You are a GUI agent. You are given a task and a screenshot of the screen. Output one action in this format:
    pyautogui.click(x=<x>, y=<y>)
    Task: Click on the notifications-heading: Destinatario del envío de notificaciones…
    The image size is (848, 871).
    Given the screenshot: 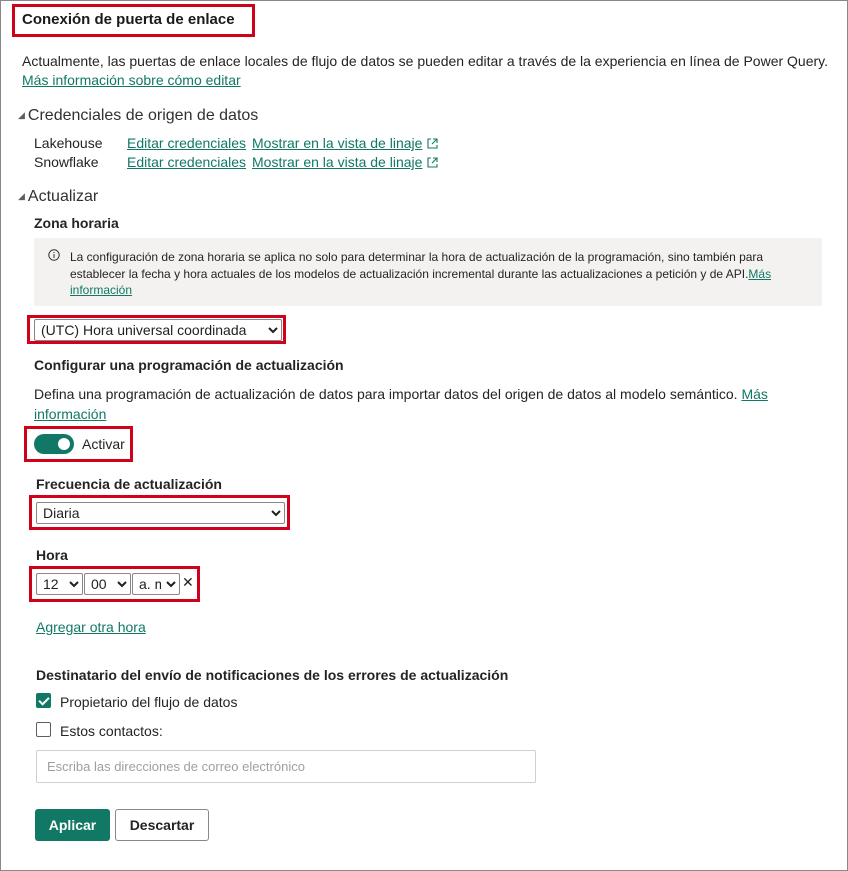 What is the action you would take?
    pyautogui.click(x=272, y=675)
    